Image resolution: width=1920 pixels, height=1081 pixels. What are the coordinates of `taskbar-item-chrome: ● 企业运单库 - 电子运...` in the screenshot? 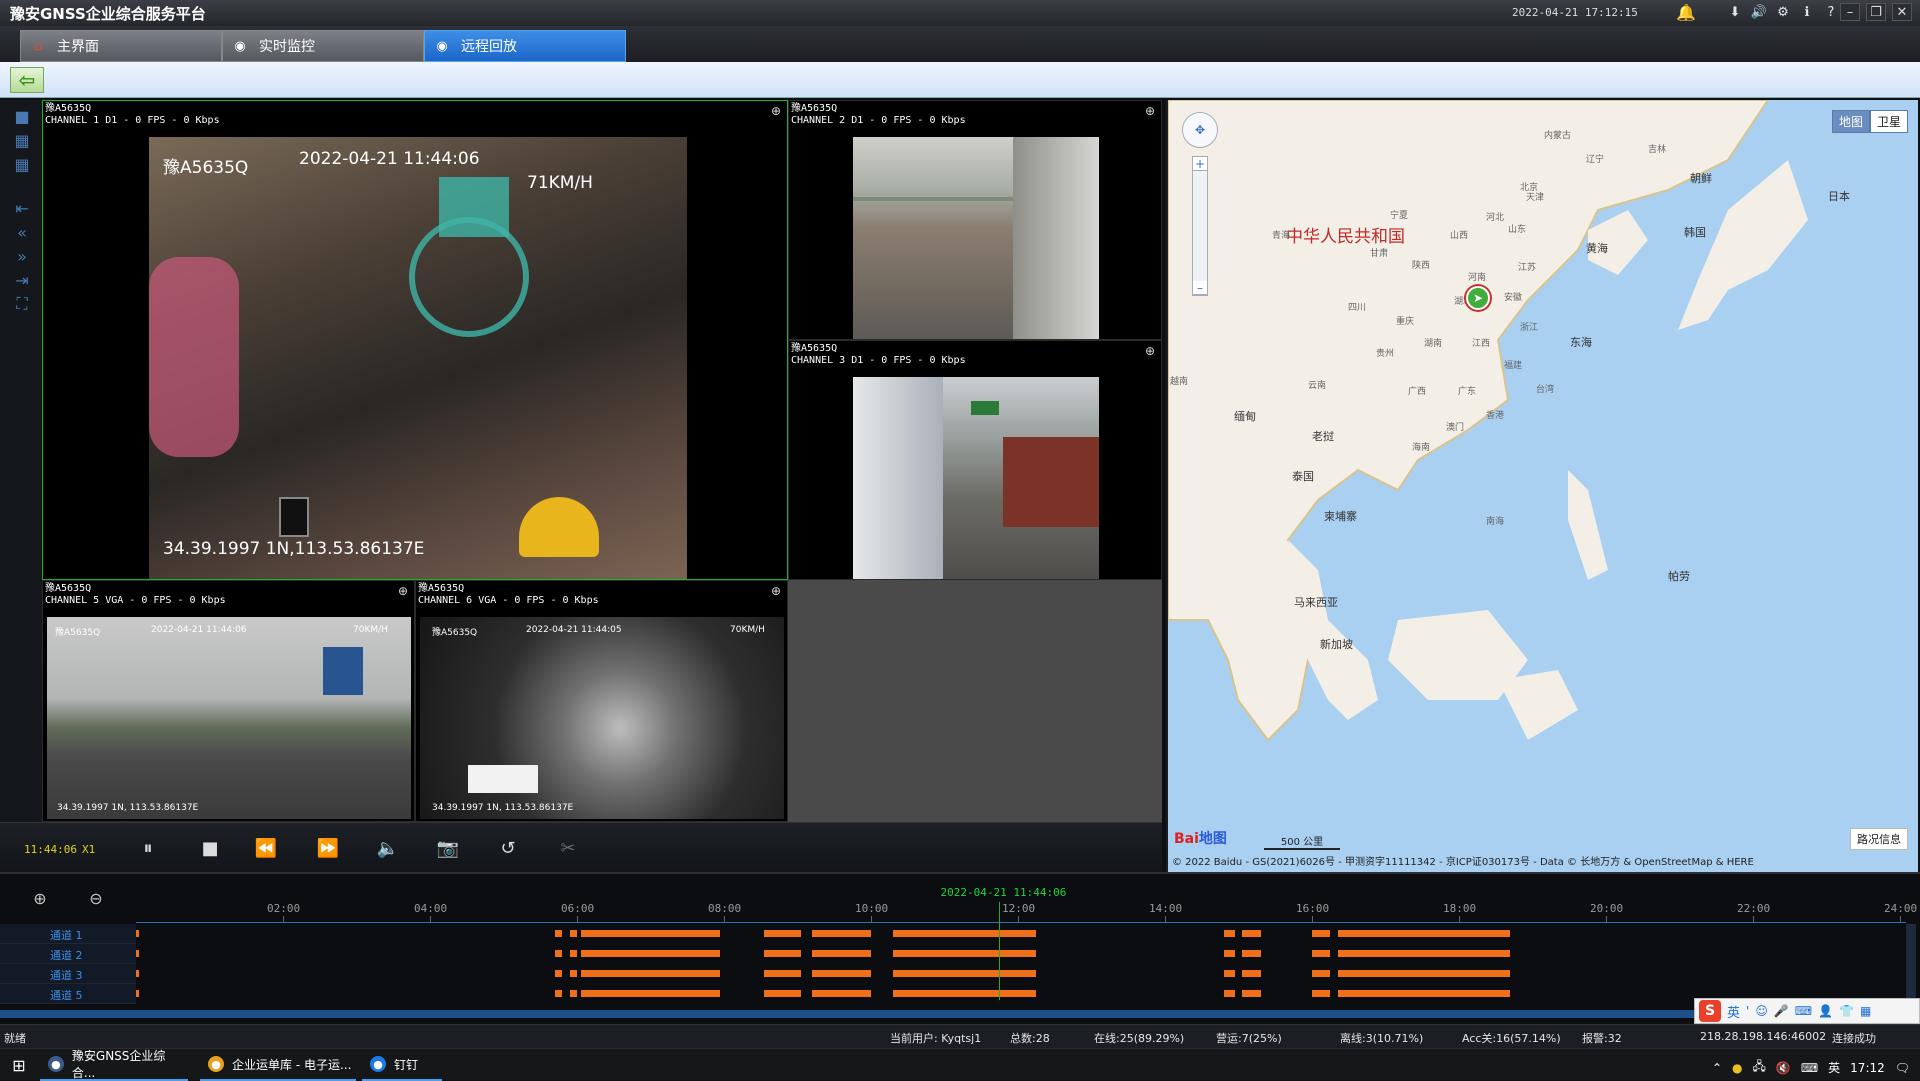 It's located at (278, 1065).